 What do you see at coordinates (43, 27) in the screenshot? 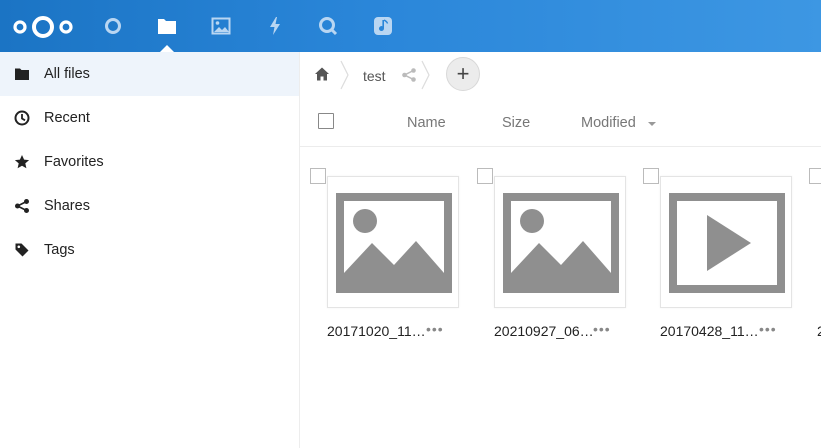
I see `nextcloud-logo-icon` at bounding box center [43, 27].